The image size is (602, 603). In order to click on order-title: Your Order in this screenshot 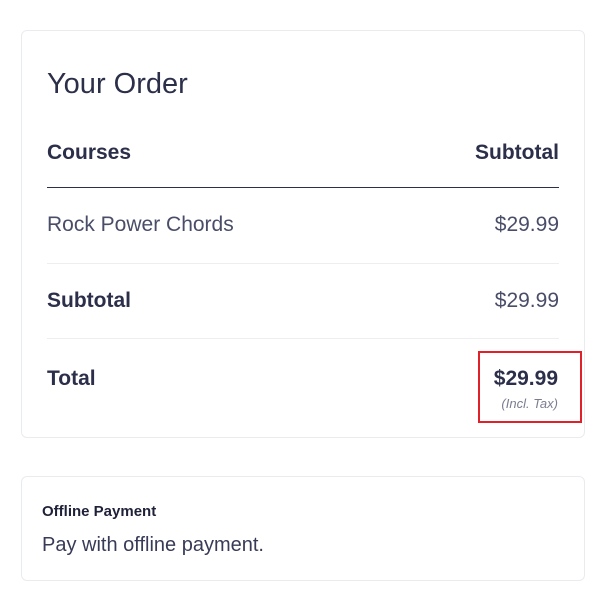, I will do `click(117, 84)`.